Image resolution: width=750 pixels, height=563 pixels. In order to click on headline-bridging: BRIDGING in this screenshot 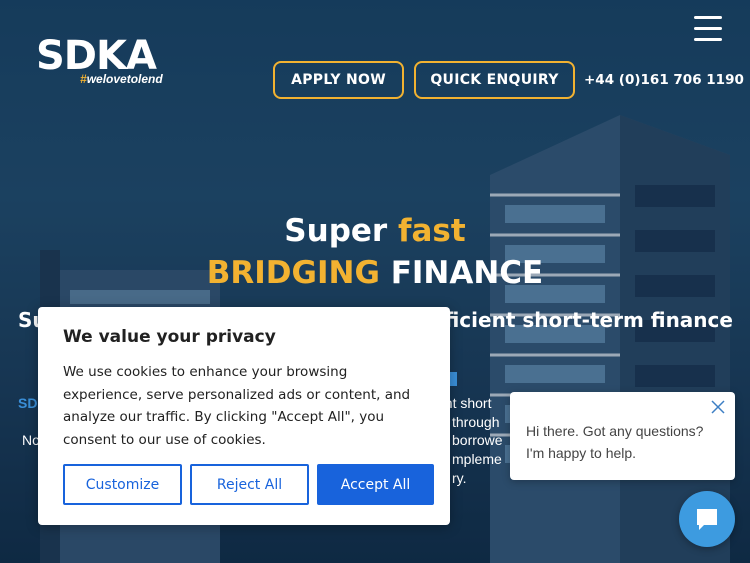, I will do `click(293, 273)`.